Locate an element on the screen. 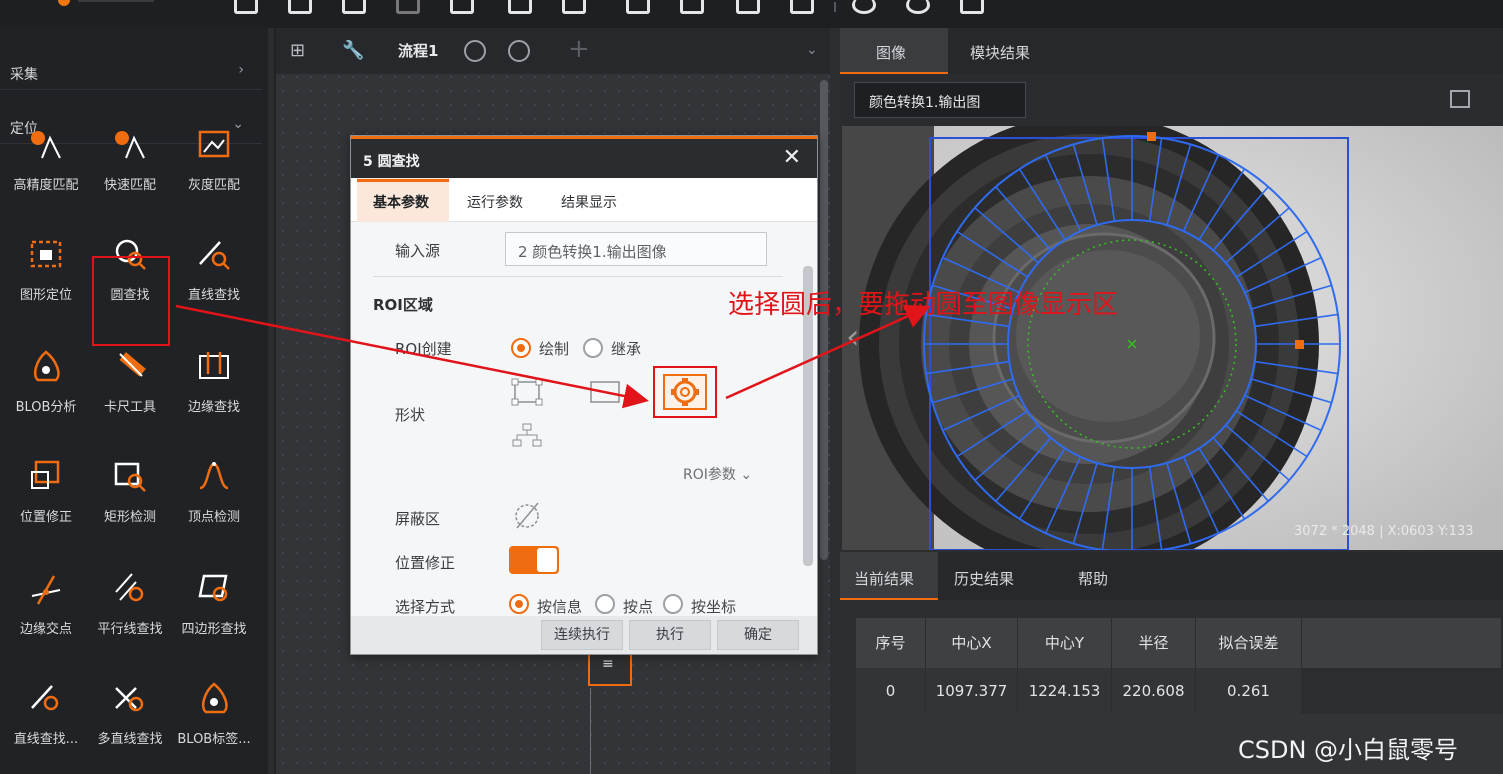  tool-item: 矩形检测 is located at coordinates (130, 498).